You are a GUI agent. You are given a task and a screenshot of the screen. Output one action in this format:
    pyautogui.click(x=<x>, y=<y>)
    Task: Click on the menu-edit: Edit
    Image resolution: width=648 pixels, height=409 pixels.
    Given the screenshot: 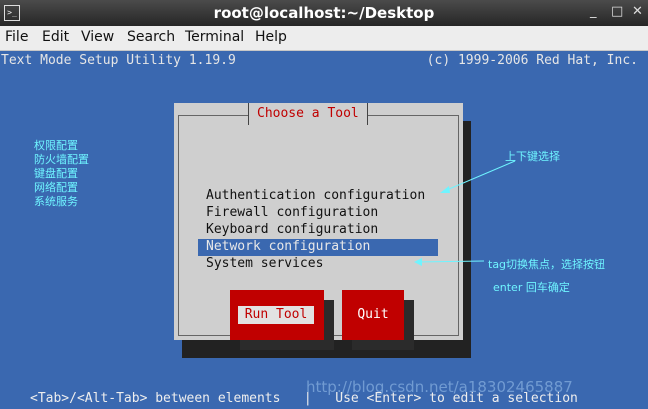 What is the action you would take?
    pyautogui.click(x=55, y=37)
    